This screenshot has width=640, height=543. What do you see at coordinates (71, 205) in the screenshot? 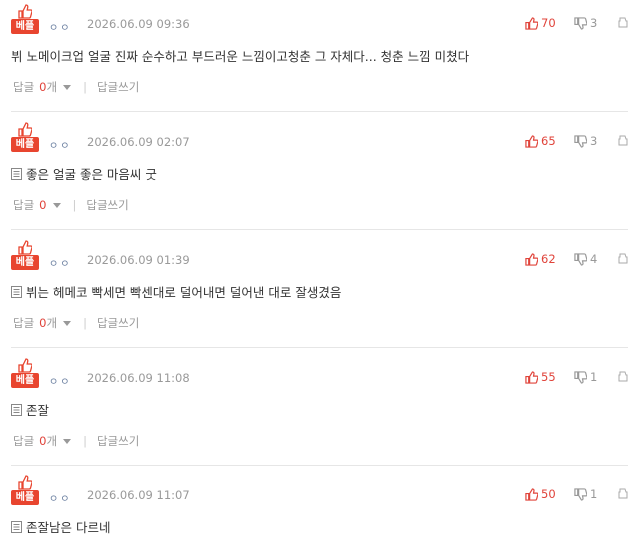
I see `comment-footer: 답글 0 | 답글쓰기` at bounding box center [71, 205].